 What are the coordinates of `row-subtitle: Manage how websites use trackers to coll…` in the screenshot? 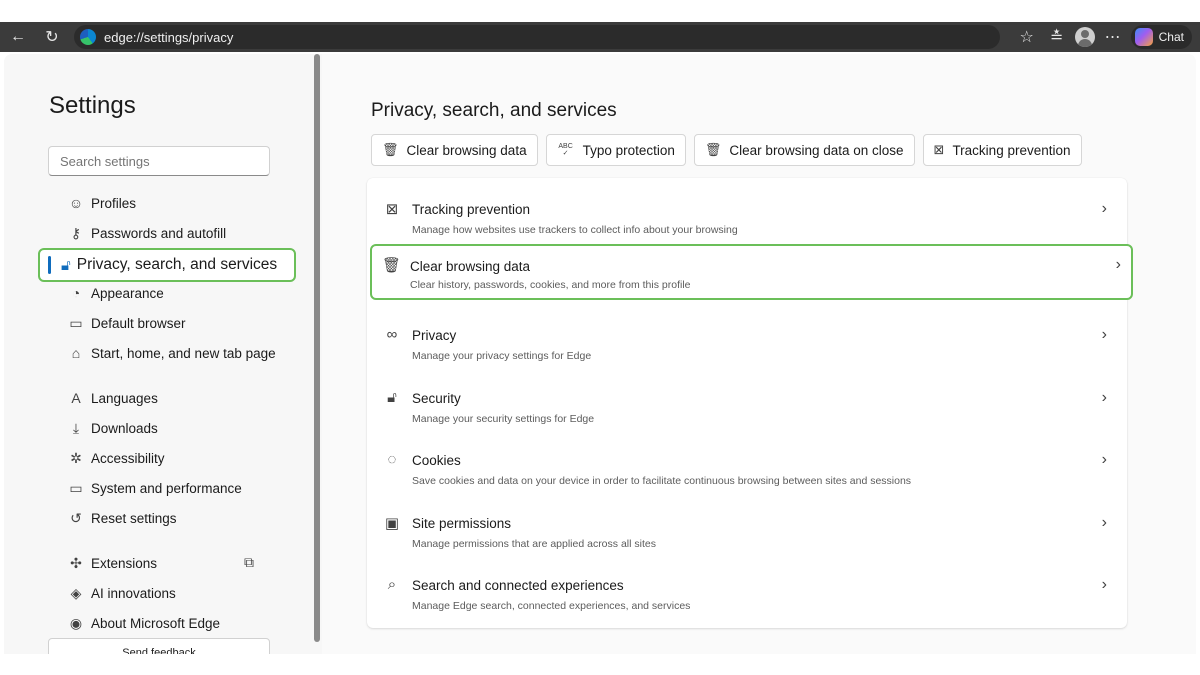 It's located at (575, 230).